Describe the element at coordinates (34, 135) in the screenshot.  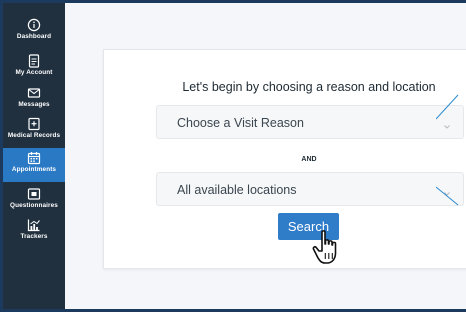
I see `sidebar-item-label: Medical Records` at that location.